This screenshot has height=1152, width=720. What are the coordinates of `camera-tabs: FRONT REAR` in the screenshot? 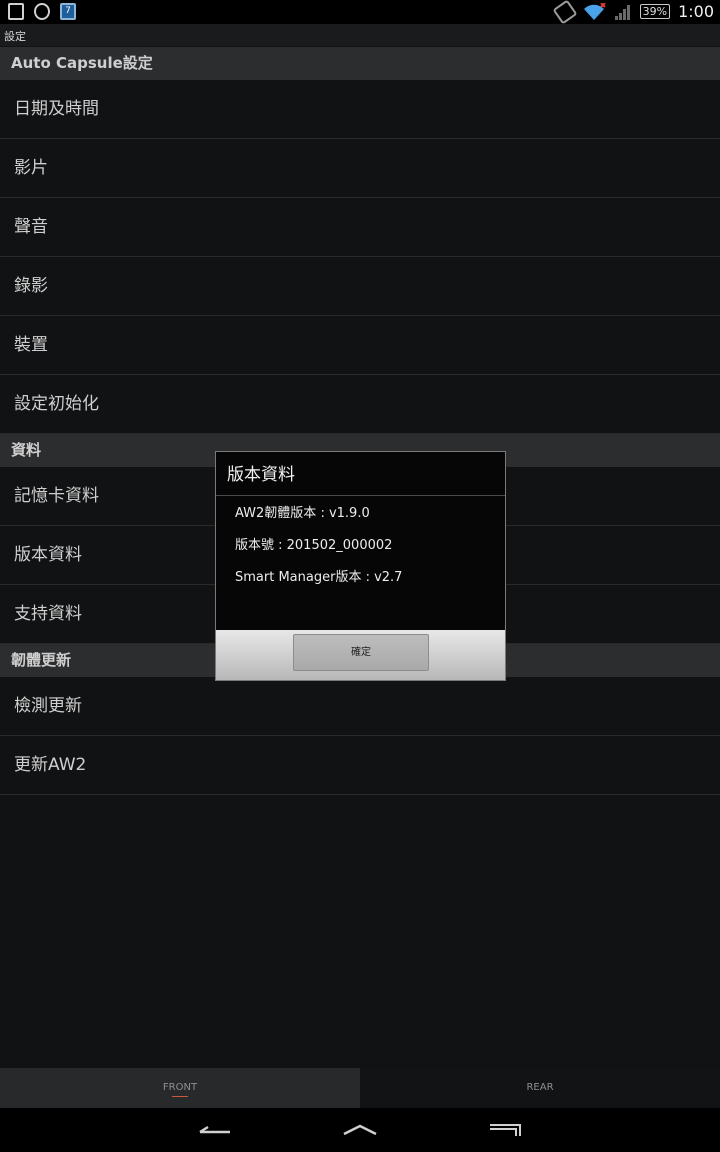 It's located at (360, 1088).